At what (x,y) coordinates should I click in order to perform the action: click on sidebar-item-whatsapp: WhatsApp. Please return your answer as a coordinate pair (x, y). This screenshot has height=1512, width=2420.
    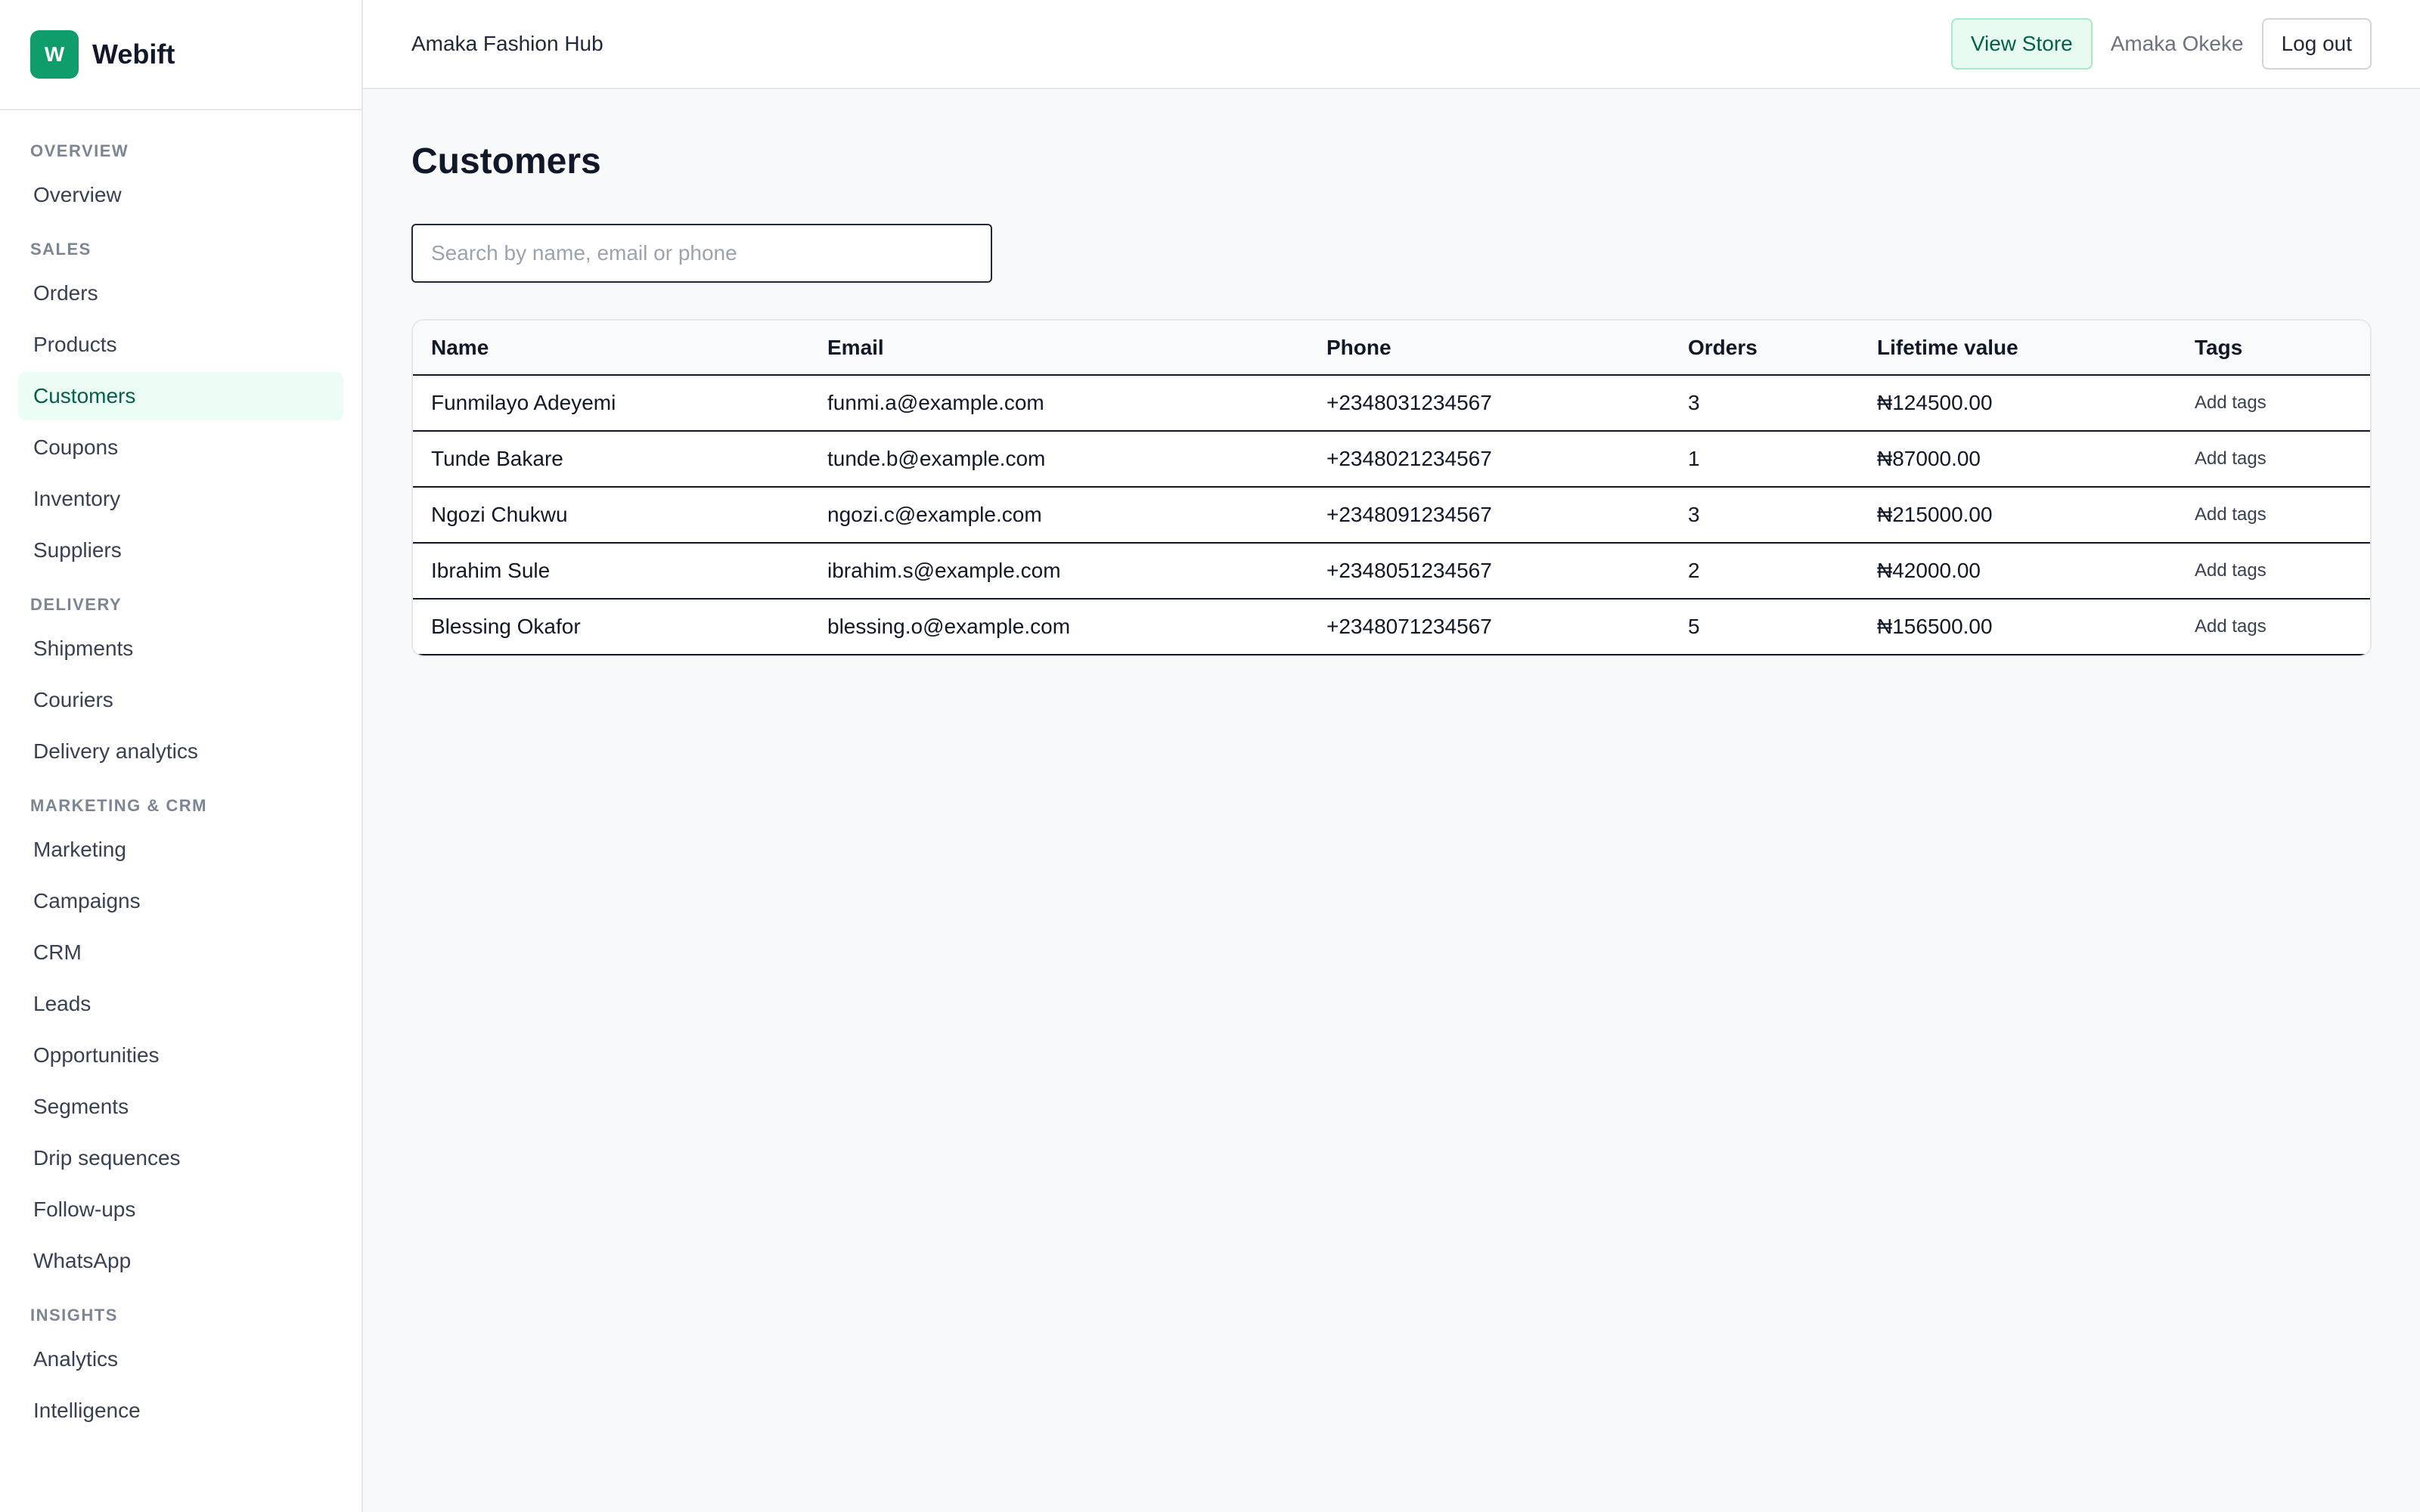
    Looking at the image, I should click on (180, 1261).